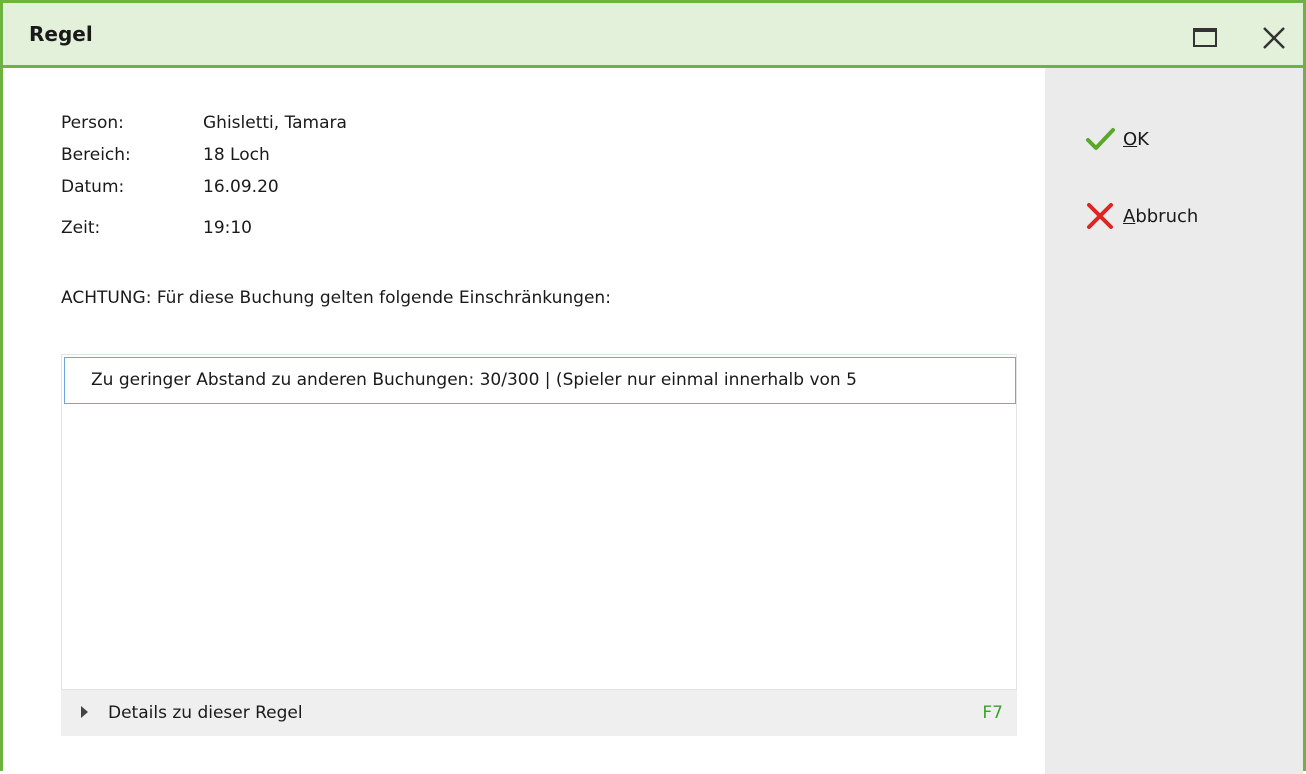  I want to click on info-row-person: Person: Ghisletti, Tamara, so click(261, 124).